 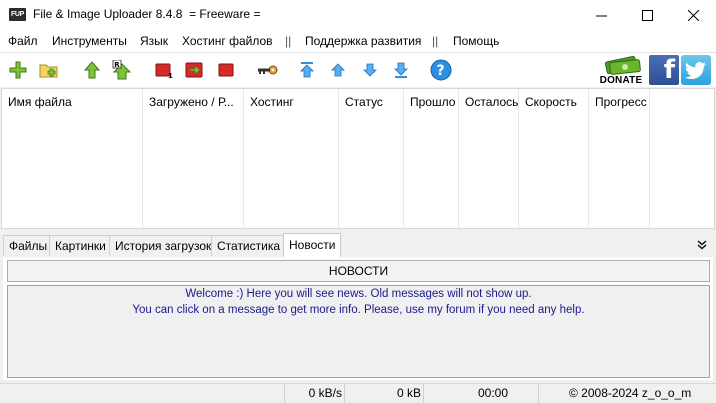 I want to click on move-top-icon, so click(x=307, y=70).